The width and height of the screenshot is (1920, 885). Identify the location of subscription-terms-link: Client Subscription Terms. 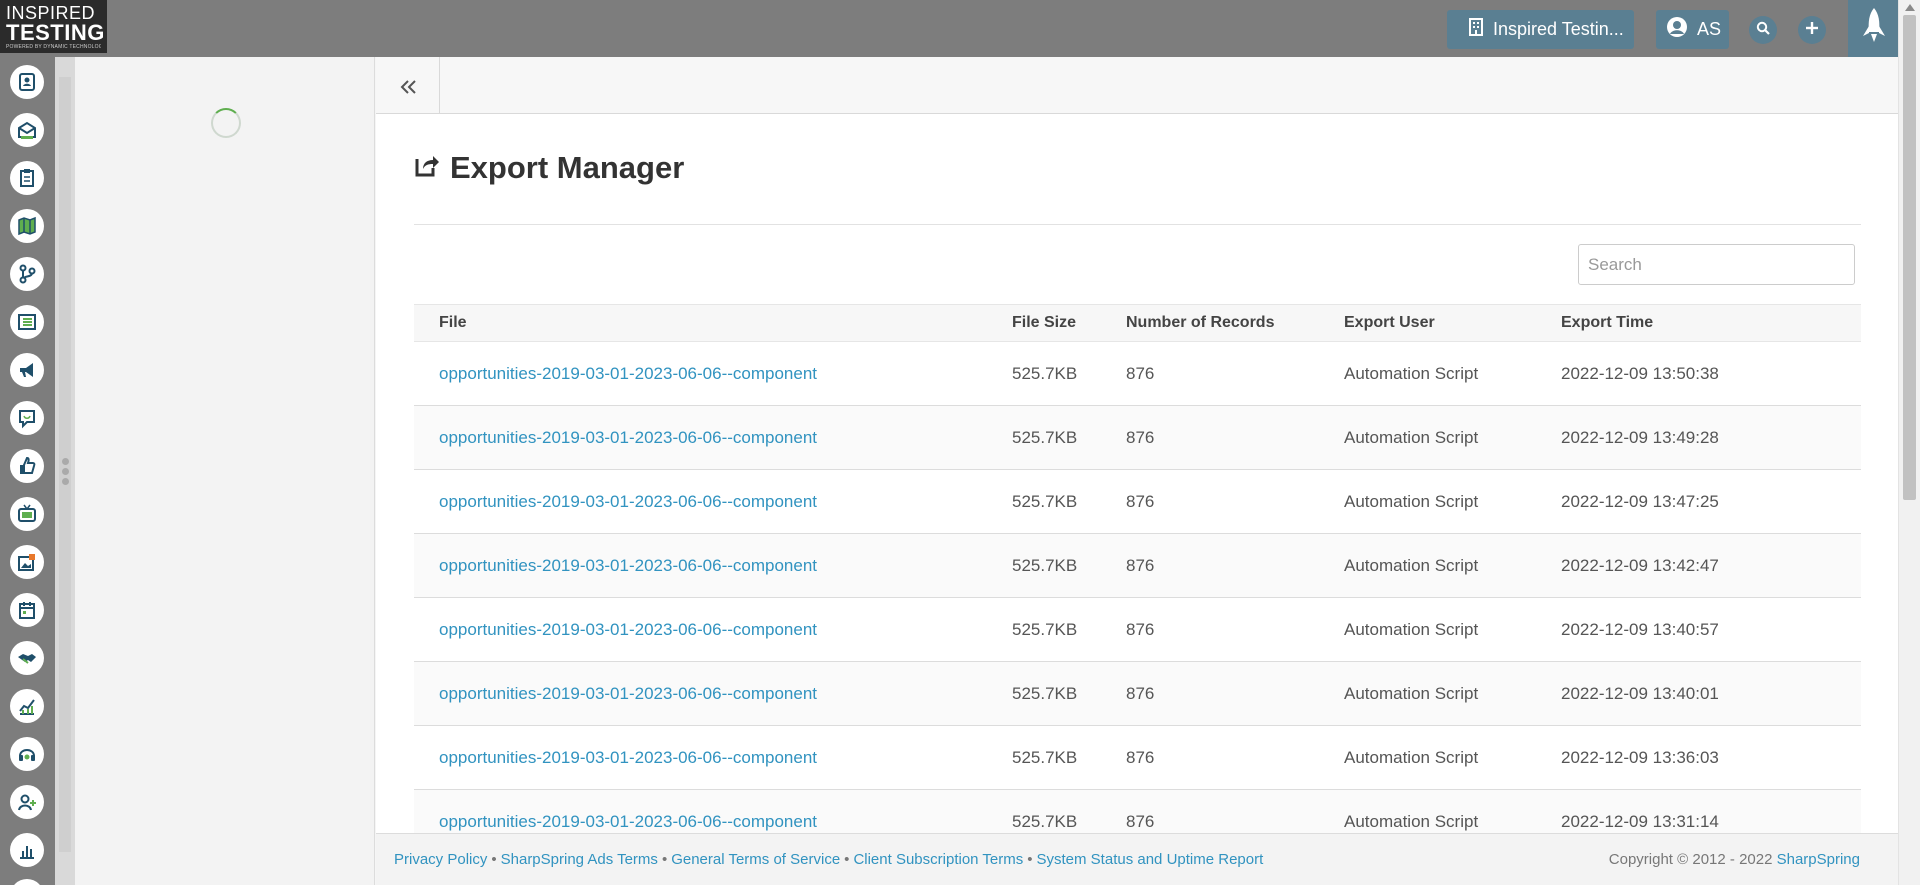
(938, 859).